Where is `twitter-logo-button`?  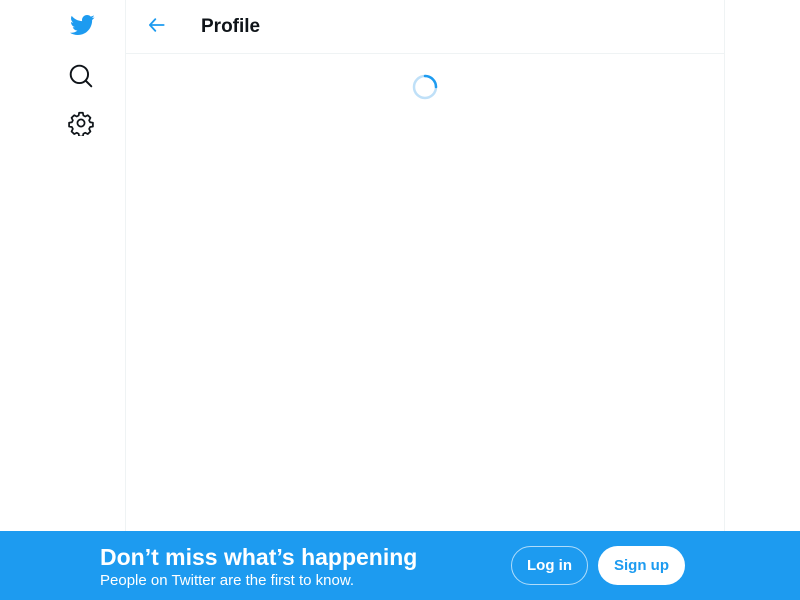 twitter-logo-button is located at coordinates (82, 27).